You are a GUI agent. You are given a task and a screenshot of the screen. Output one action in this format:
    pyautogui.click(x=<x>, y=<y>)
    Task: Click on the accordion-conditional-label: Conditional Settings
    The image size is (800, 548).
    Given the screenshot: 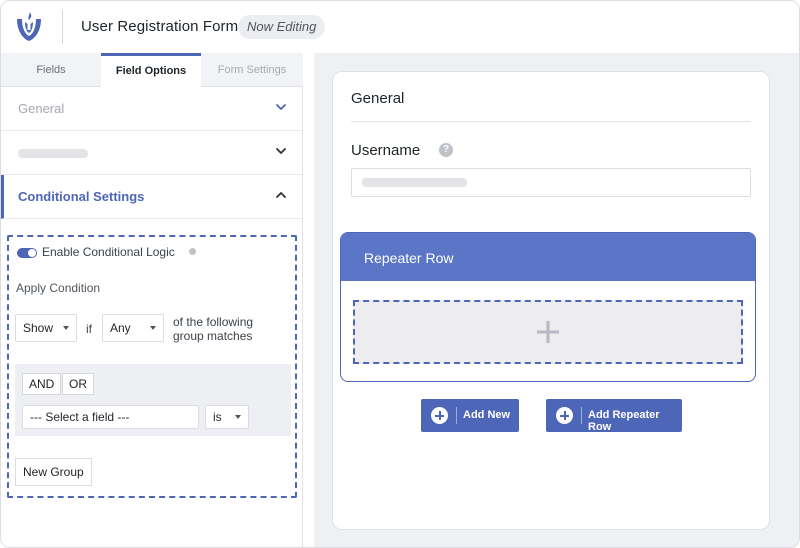 What is the action you would take?
    pyautogui.click(x=81, y=196)
    